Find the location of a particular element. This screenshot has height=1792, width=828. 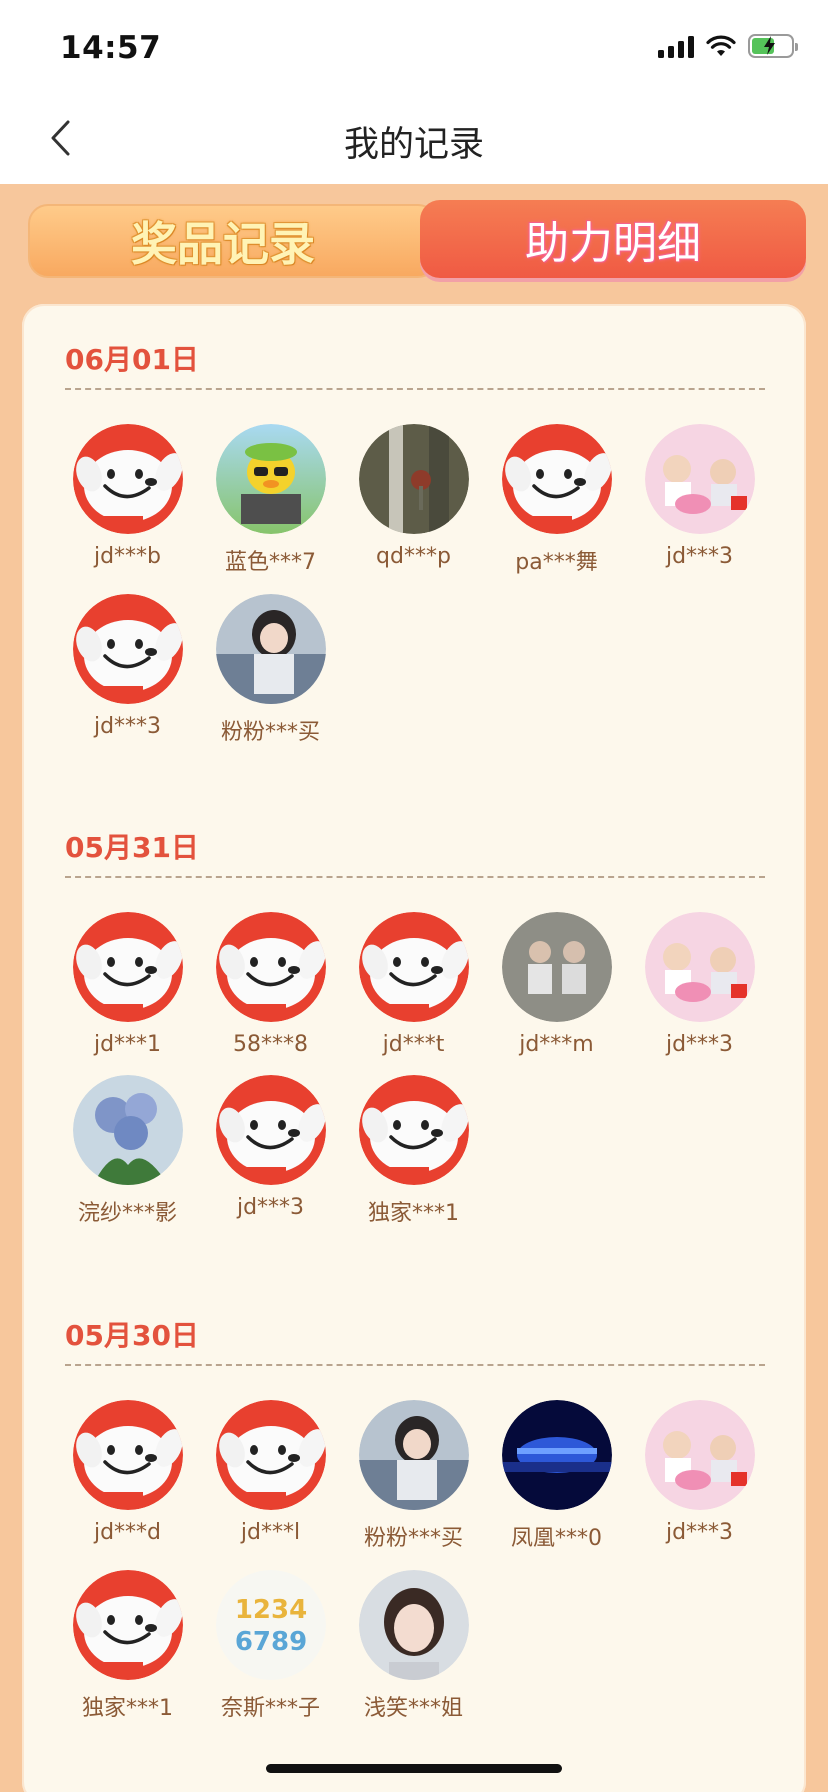

helper-username: jd***1 is located at coordinates (127, 1044).